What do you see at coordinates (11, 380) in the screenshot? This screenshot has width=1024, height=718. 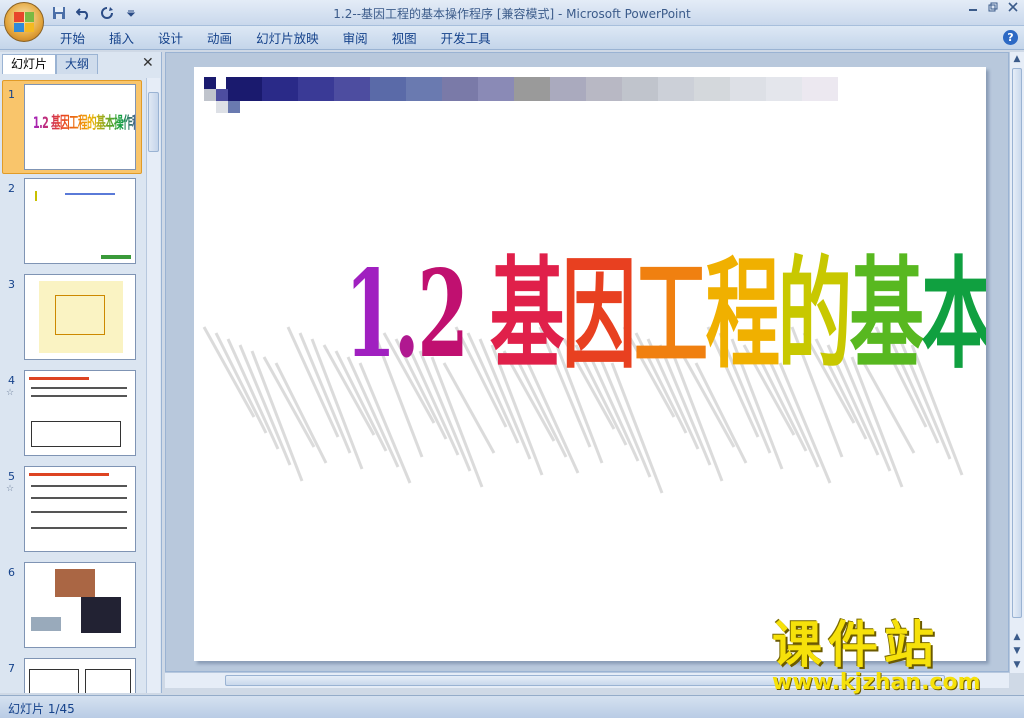 I see `slide-number: 4` at bounding box center [11, 380].